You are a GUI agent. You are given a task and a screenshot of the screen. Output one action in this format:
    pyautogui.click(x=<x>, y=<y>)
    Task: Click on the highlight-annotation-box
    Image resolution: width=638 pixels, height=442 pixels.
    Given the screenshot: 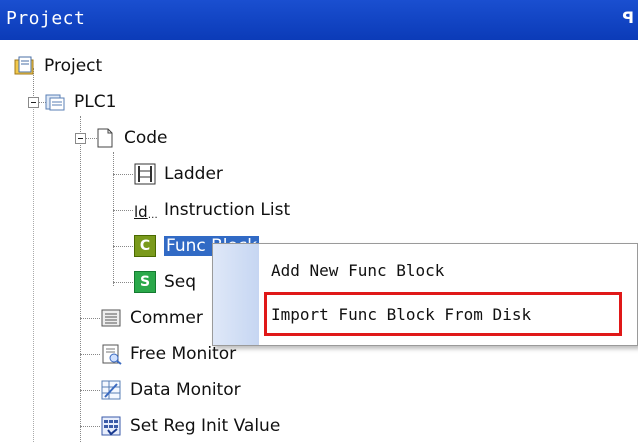 What is the action you would take?
    pyautogui.click(x=443, y=314)
    